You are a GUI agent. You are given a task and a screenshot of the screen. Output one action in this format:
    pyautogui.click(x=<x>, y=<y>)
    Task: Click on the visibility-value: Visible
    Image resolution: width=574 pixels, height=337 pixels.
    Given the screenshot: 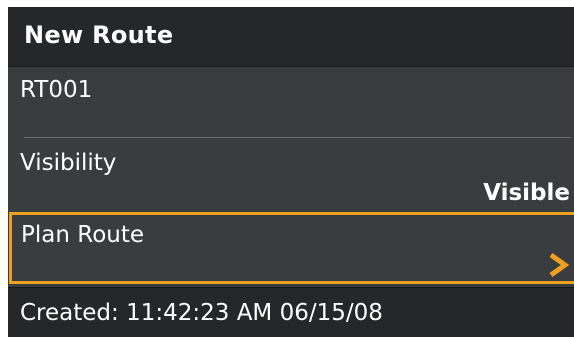 What is the action you would take?
    pyautogui.click(x=526, y=193)
    